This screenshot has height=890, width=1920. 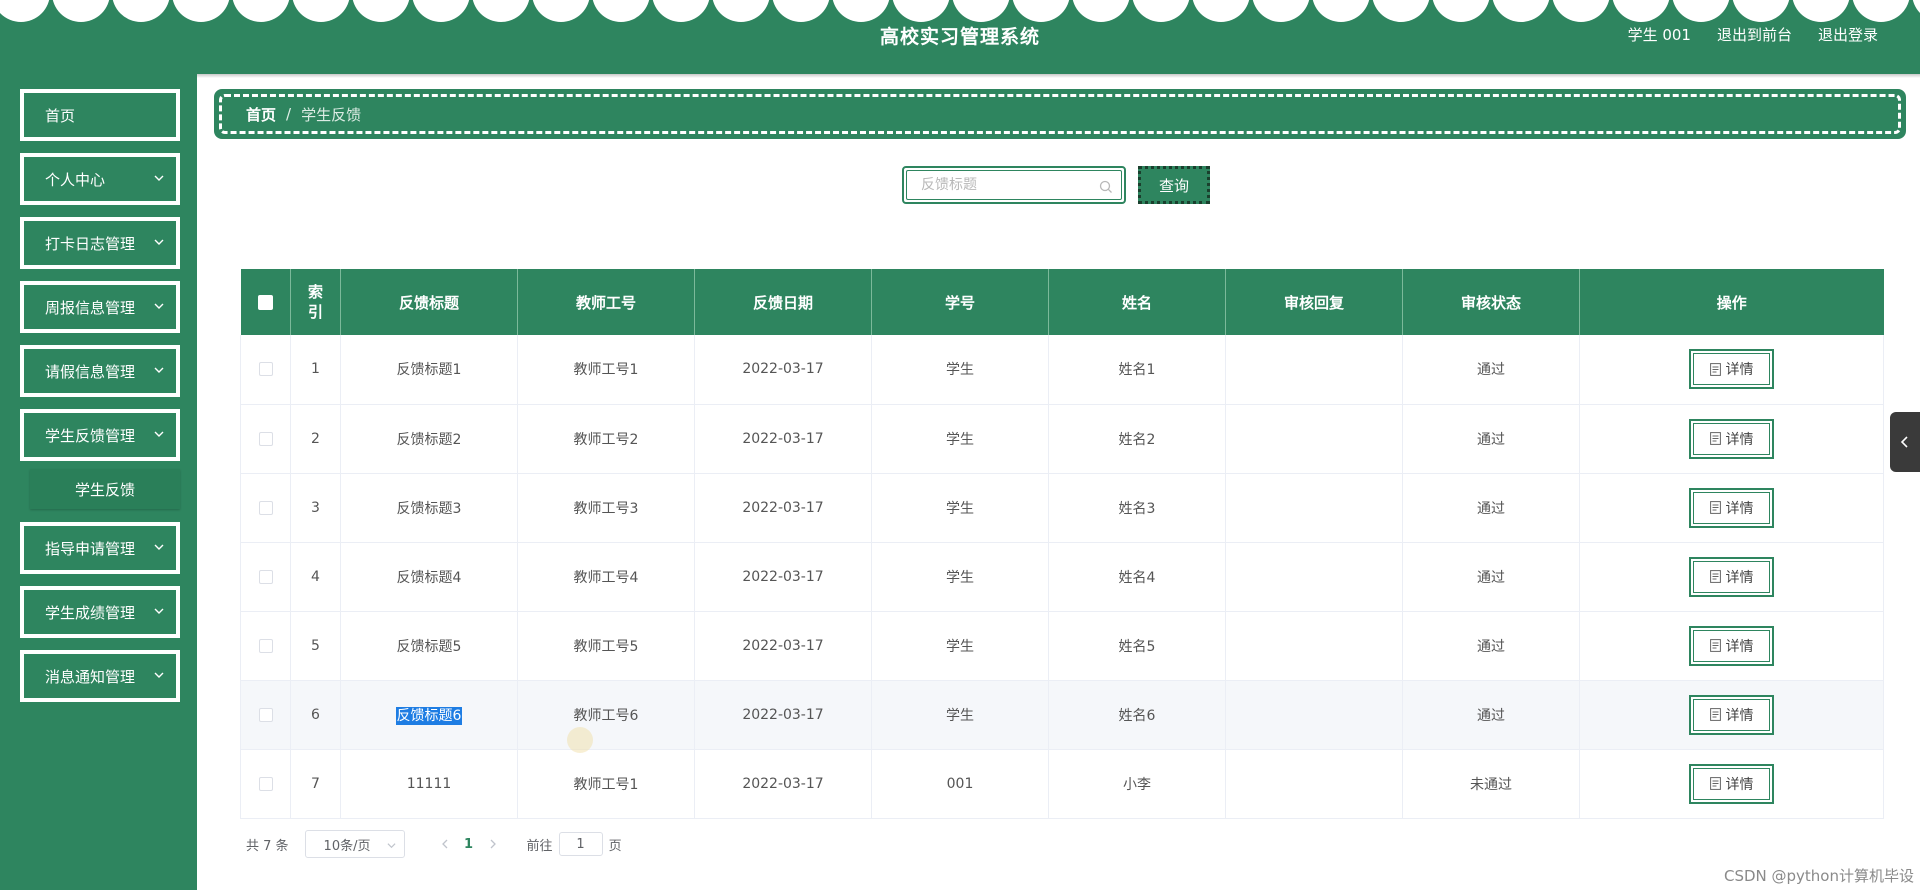 I want to click on cell-name: 姓名3, so click(x=1137, y=508).